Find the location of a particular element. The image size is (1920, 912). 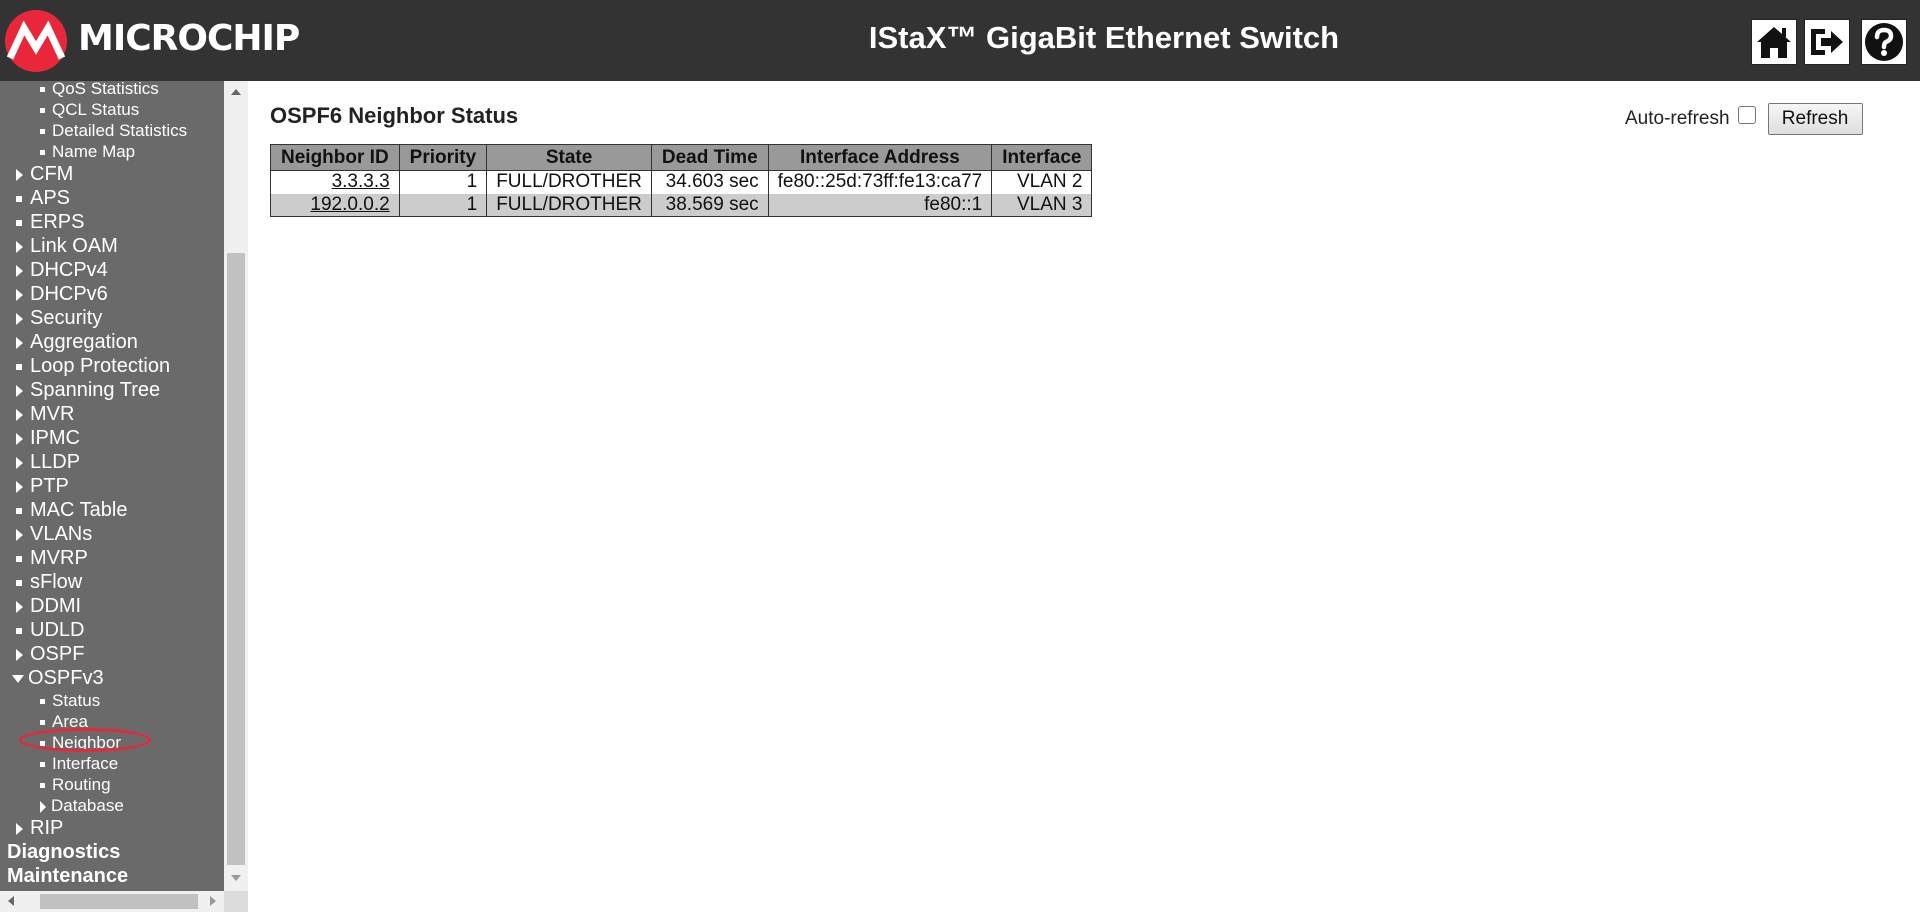

sidebar-item-dhcpv6: DHCPv6 is located at coordinates (62, 294).